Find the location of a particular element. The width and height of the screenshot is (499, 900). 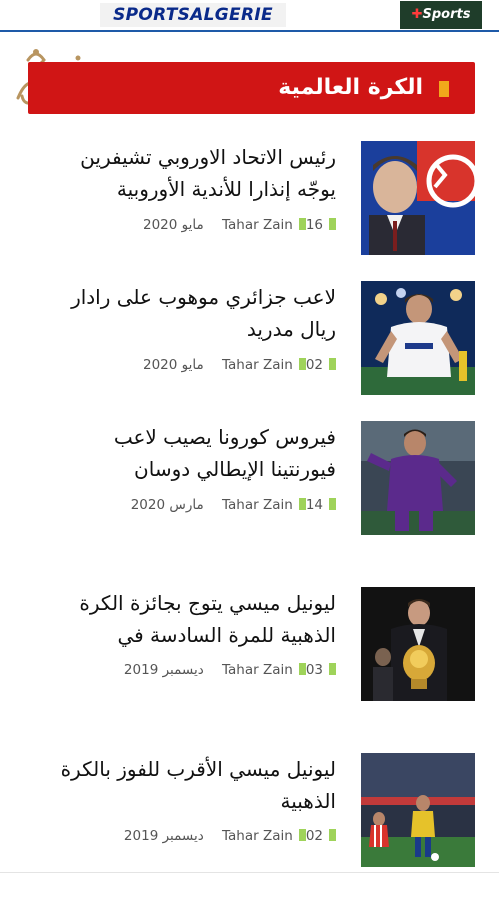

headline-line: يوجّه إنذارا للأندية الأوروبية is located at coordinates (226, 189).